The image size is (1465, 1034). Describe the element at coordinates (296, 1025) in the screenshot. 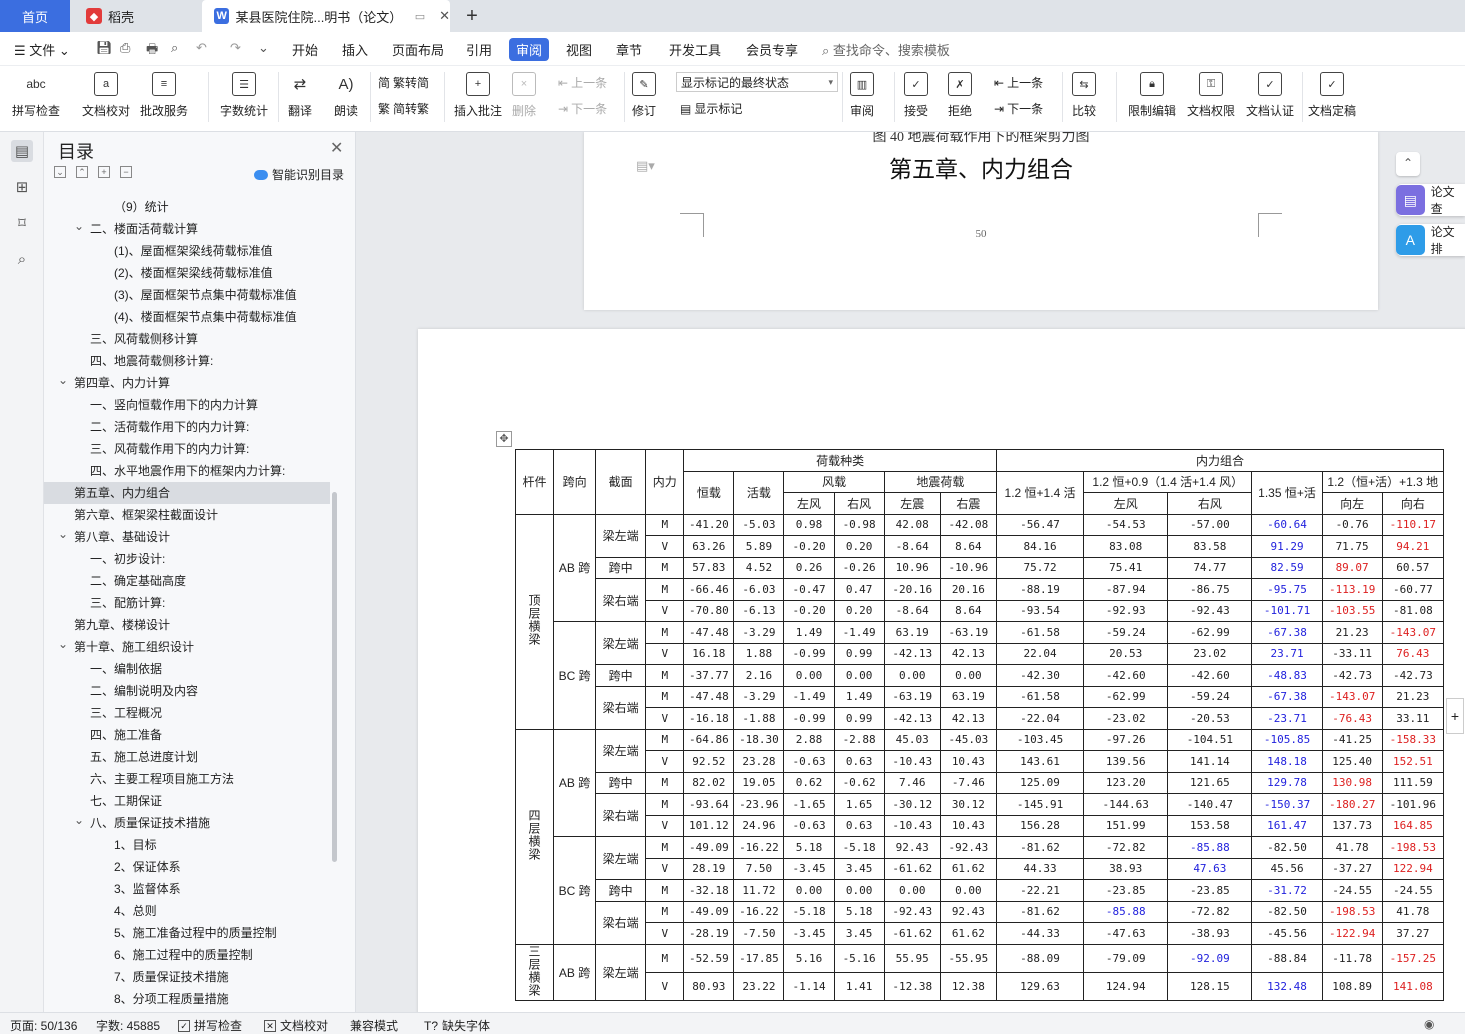

I see `proofread-status: ✕ 文档校对` at that location.